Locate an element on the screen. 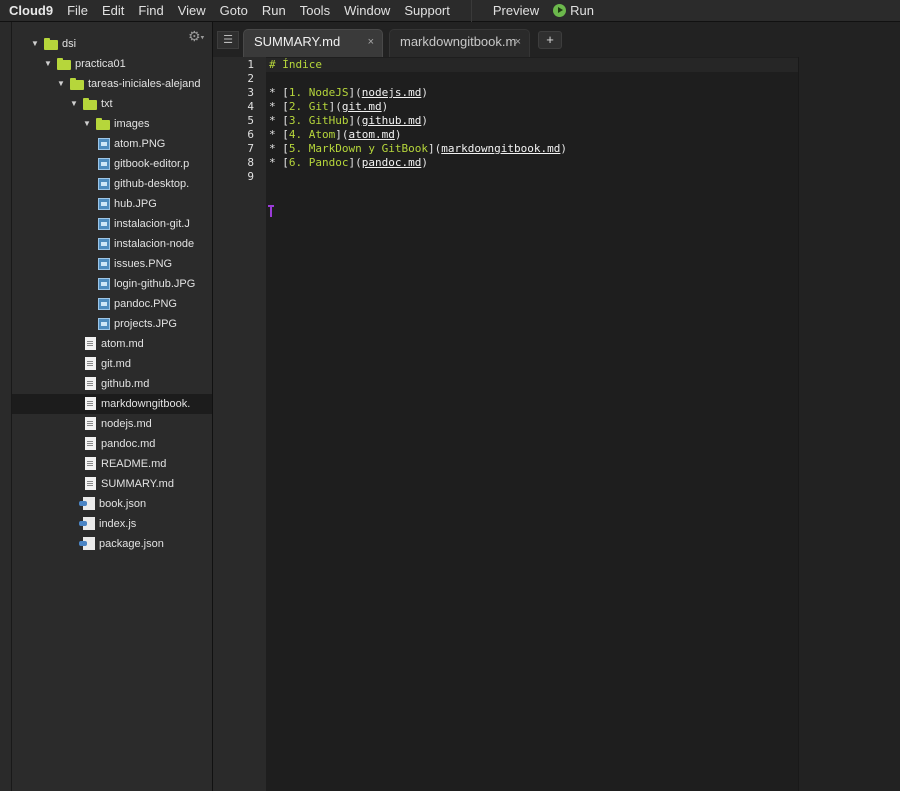 Image resolution: width=900 pixels, height=791 pixels. tree-item: gitbook-editor.p is located at coordinates (112, 164).